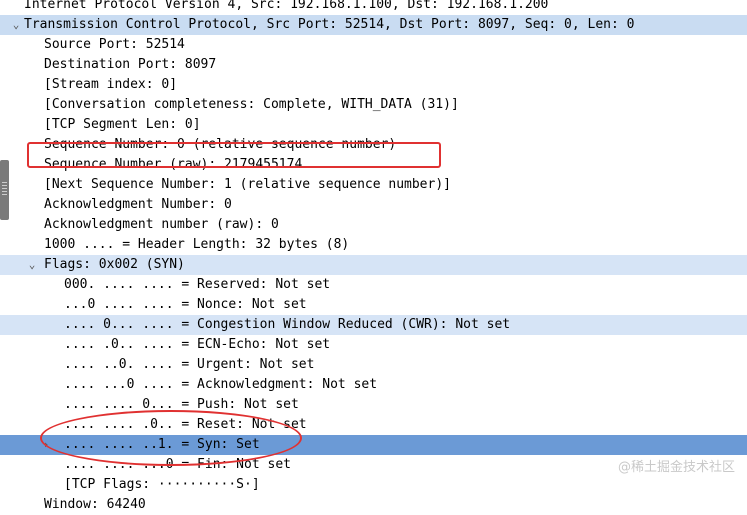  What do you see at coordinates (373, 285) in the screenshot?
I see `tree-row: 000. .... .... = Reserved: Not set` at bounding box center [373, 285].